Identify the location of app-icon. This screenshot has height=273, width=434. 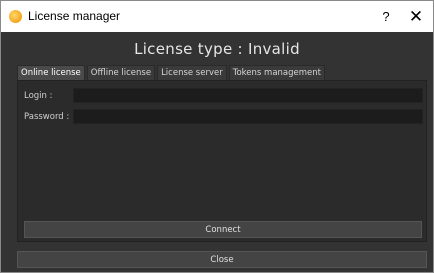
(15, 16).